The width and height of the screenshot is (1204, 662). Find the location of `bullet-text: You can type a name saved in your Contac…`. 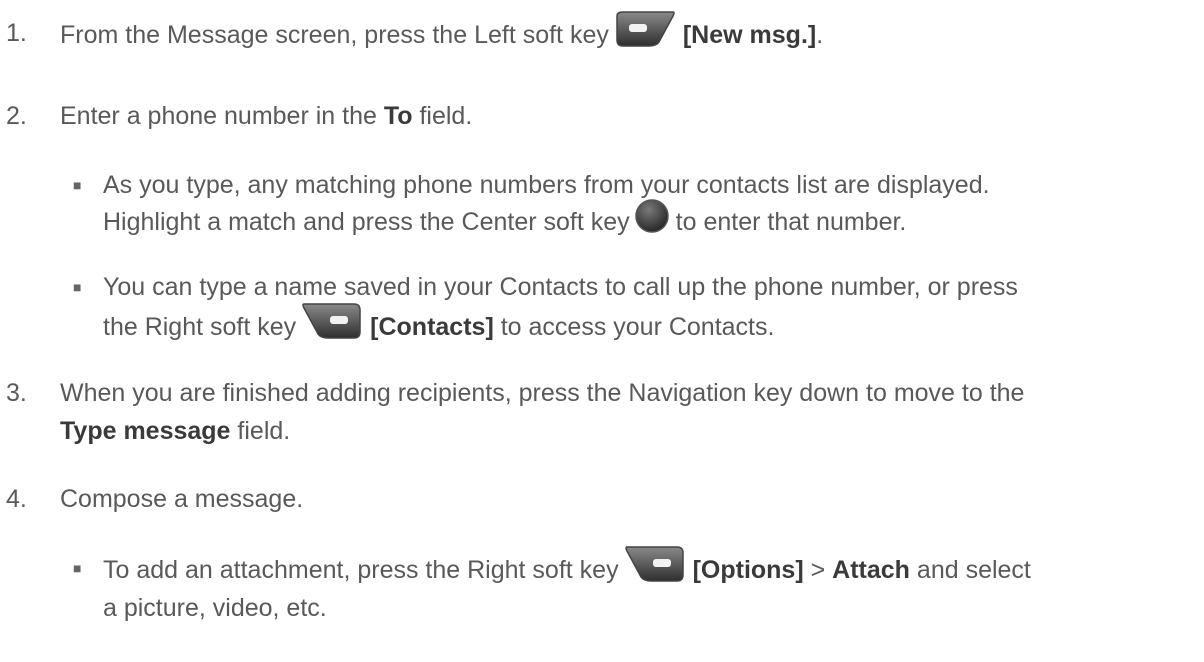

bullet-text: You can type a name saved in your Contac… is located at coordinates (560, 287).